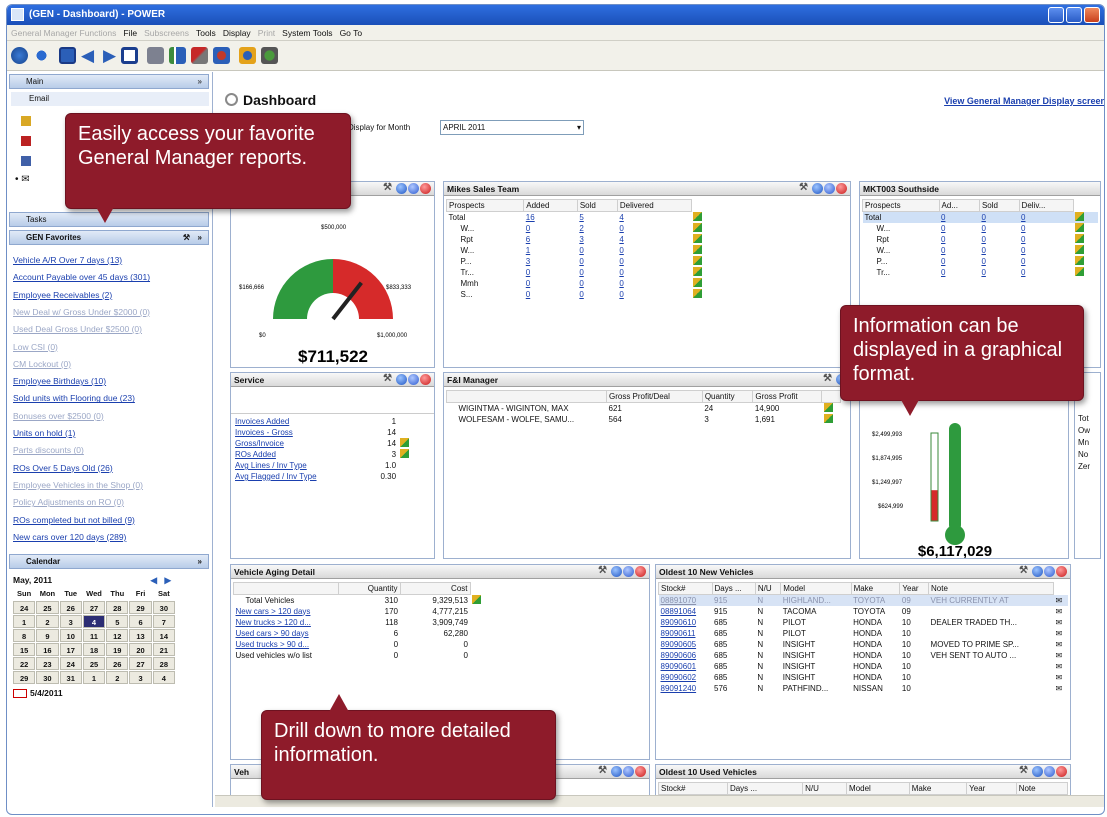  I want to click on table-row: Gross/Invoice 14, so click(330, 443).